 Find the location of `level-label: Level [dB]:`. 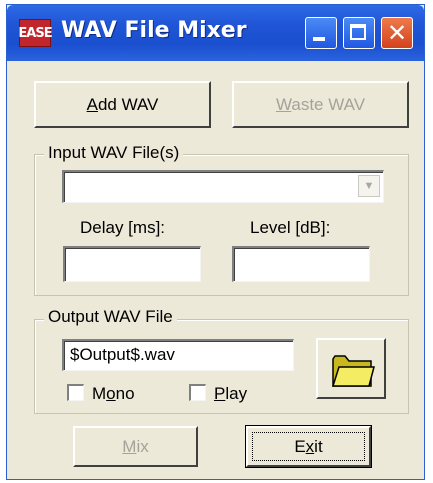

level-label: Level [dB]: is located at coordinates (290, 227).